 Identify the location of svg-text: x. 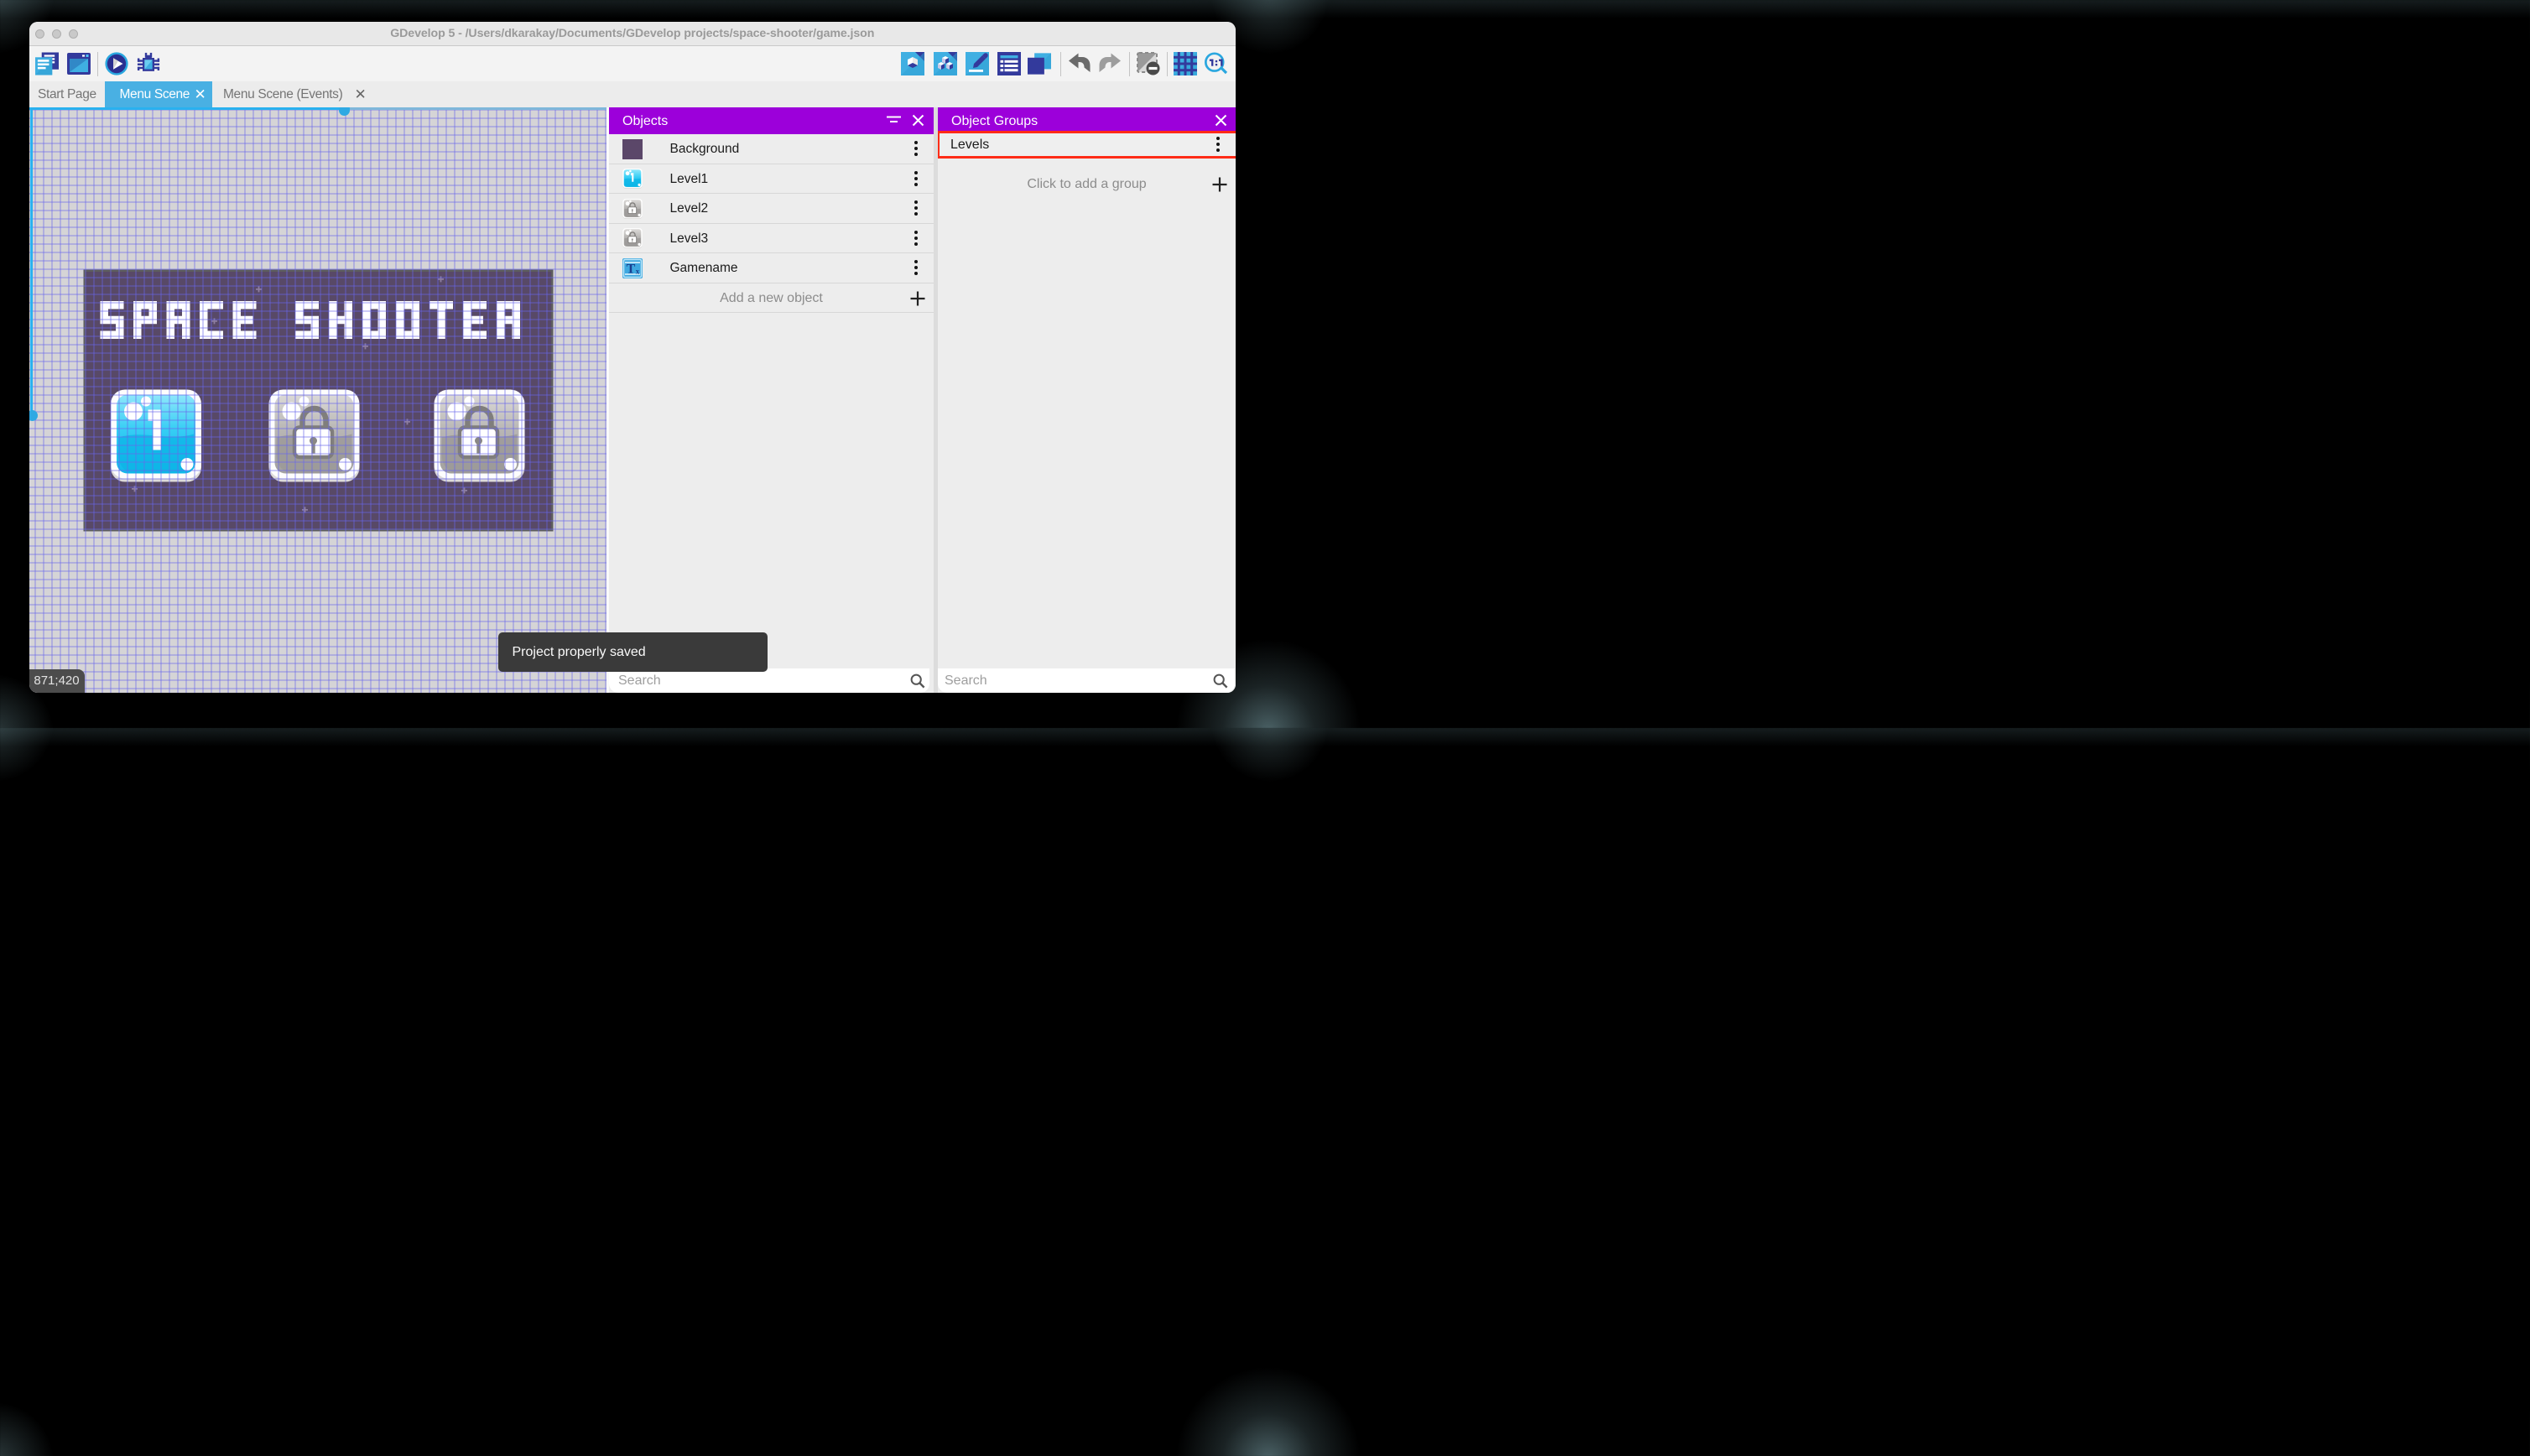
(638, 271).